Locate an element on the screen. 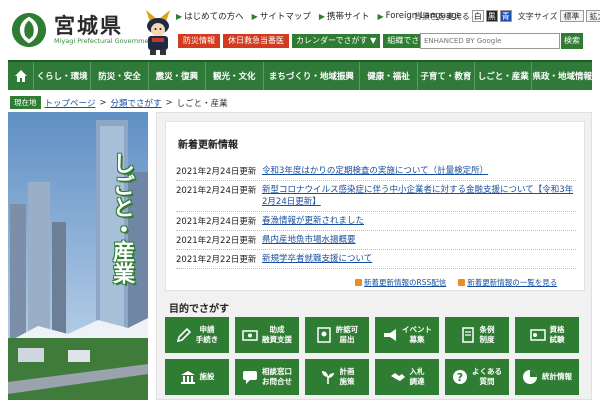 The width and height of the screenshot is (600, 400). news-item: 2021年2月22日更新 県内産地魚市場水揚概要 is located at coordinates (376, 240).